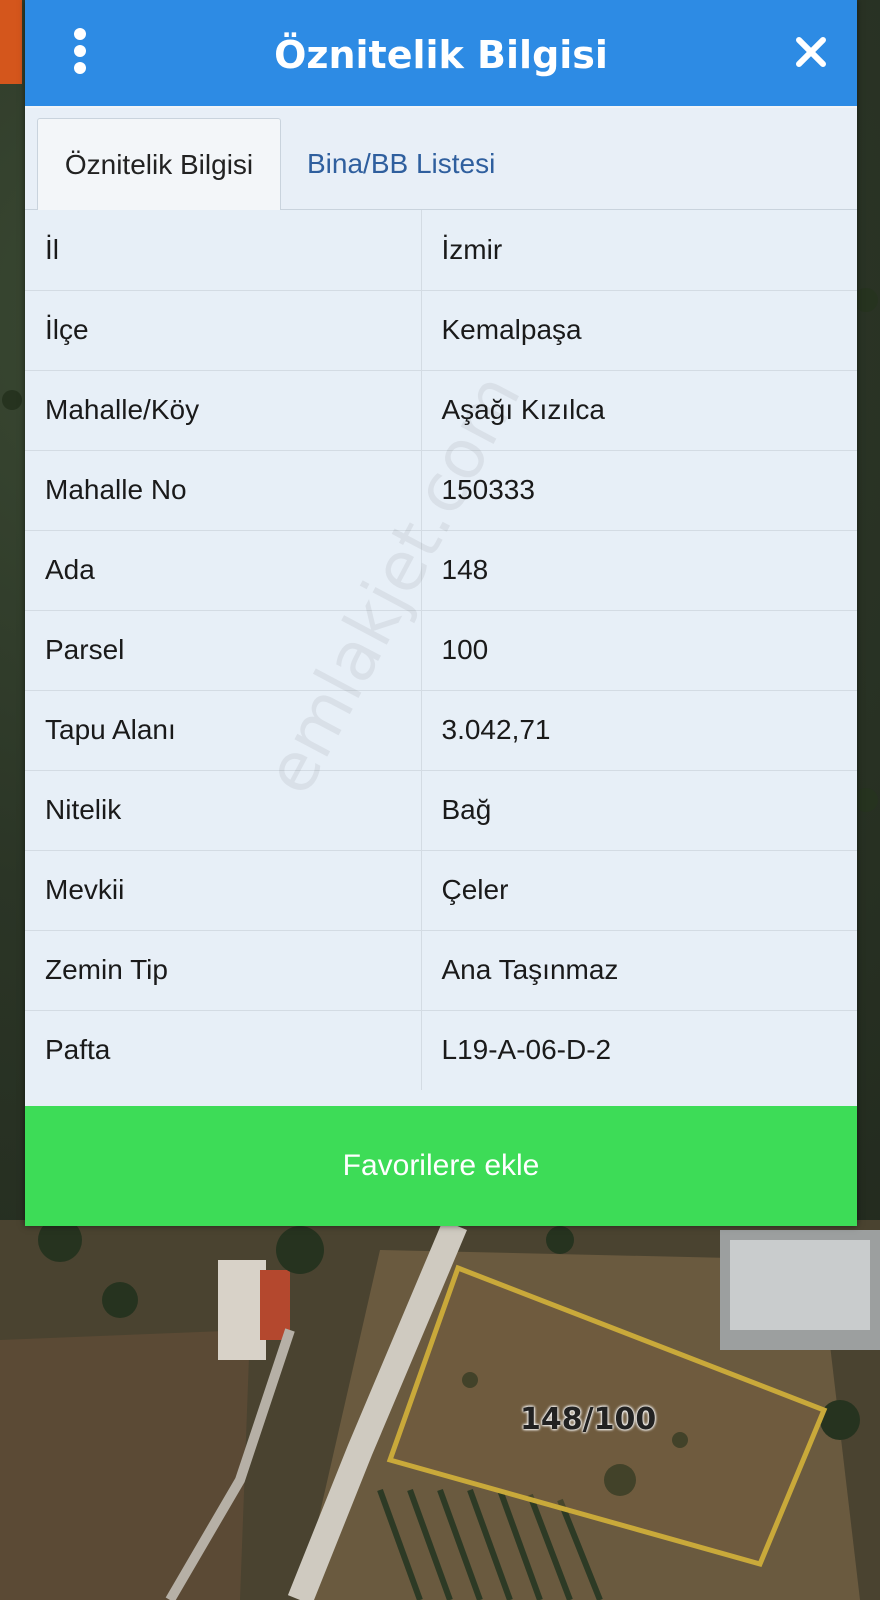 The image size is (880, 1600). I want to click on attribute-key: İlçe, so click(223, 330).